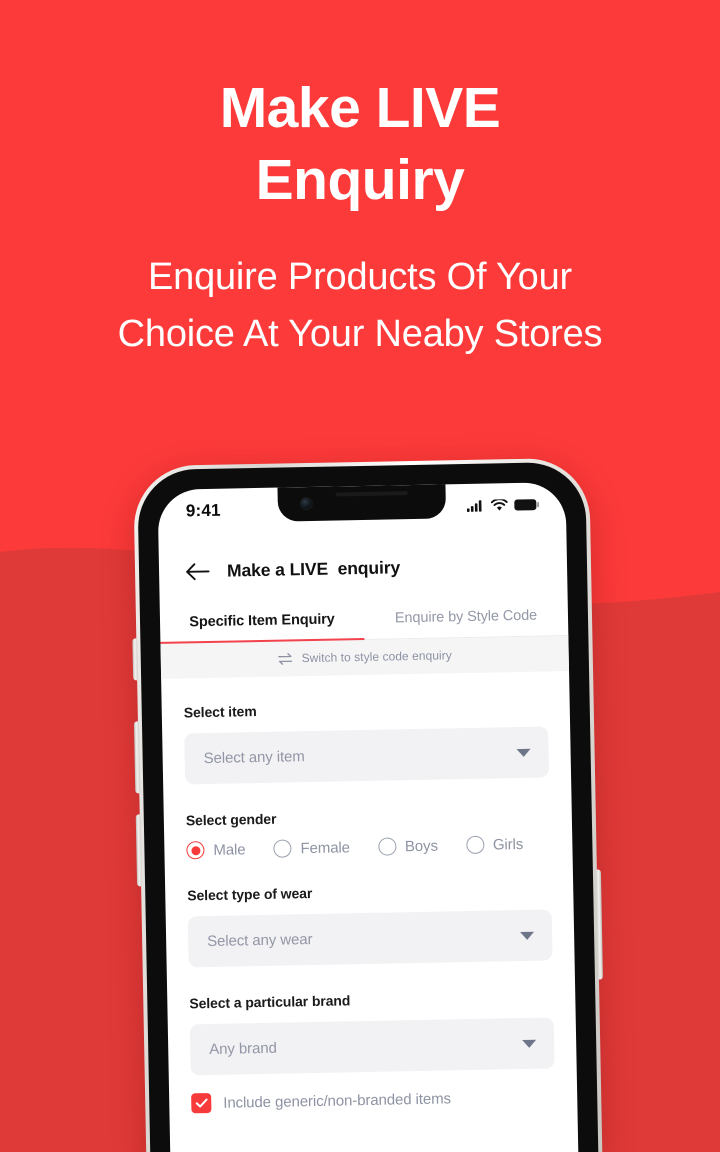  What do you see at coordinates (243, 1049) in the screenshot?
I see `select-brand-value: Any brand` at bounding box center [243, 1049].